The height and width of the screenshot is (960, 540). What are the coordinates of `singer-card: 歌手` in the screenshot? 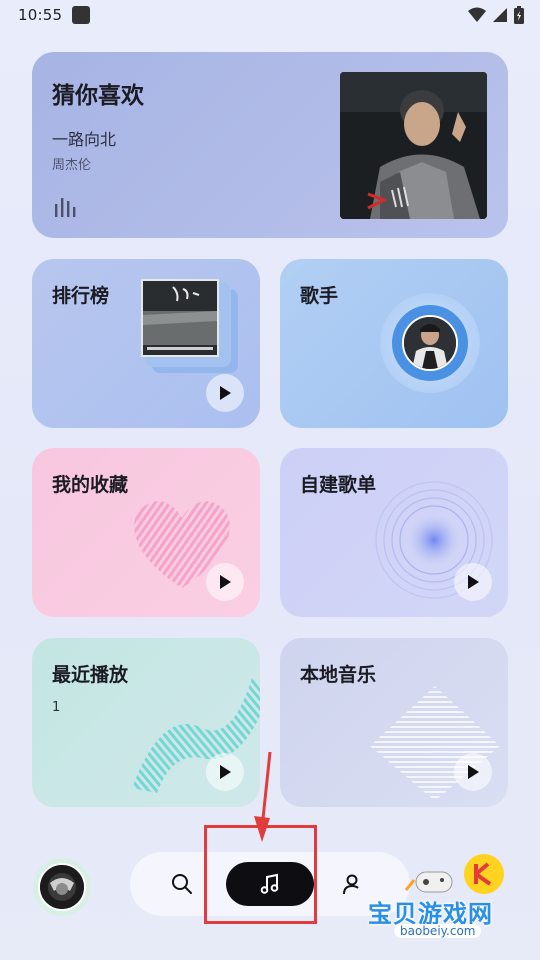 It's located at (394, 343).